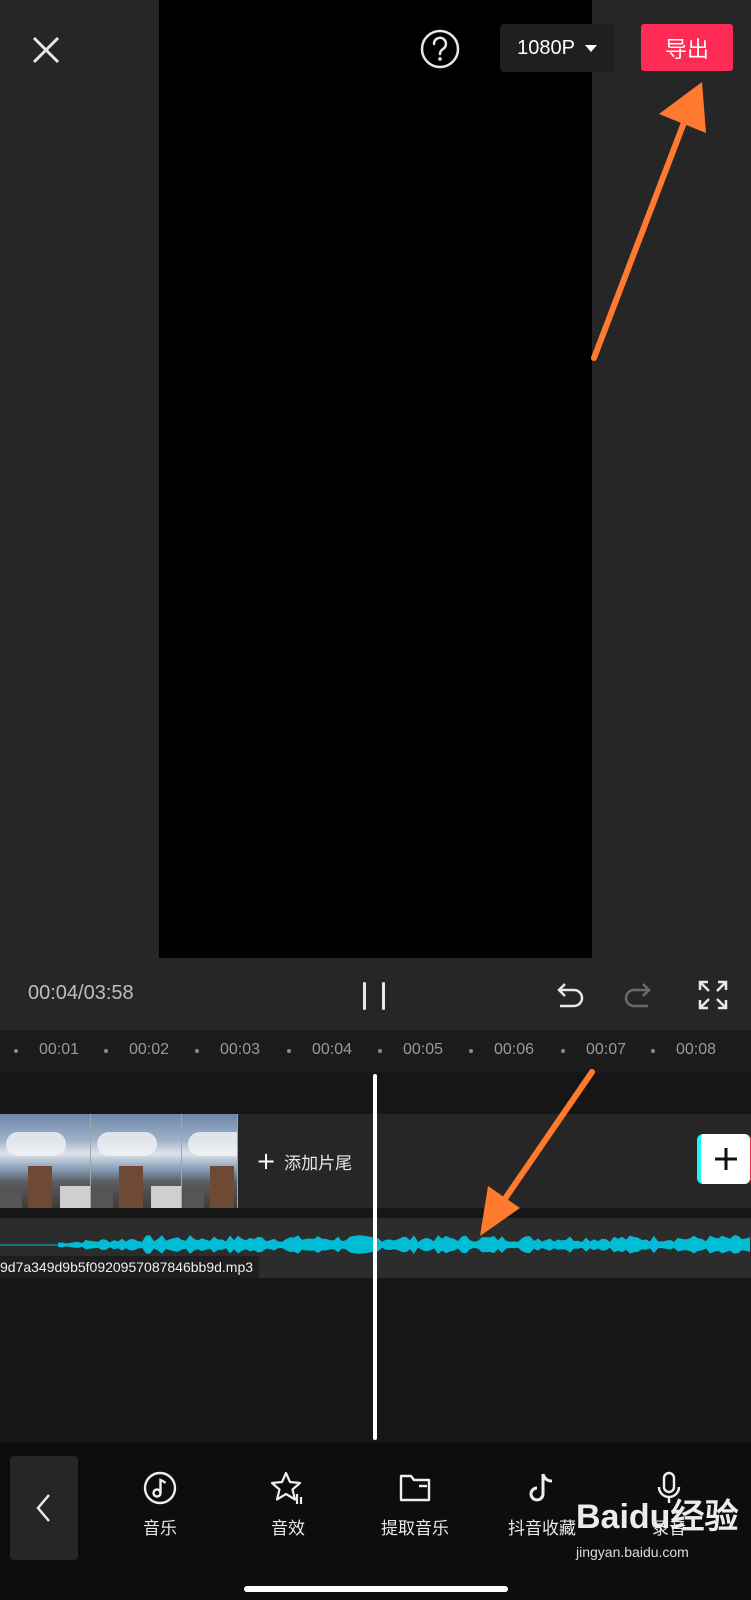 The width and height of the screenshot is (751, 1600). Describe the element at coordinates (149, 1049) in the screenshot. I see `ruler-label: 00:02` at that location.